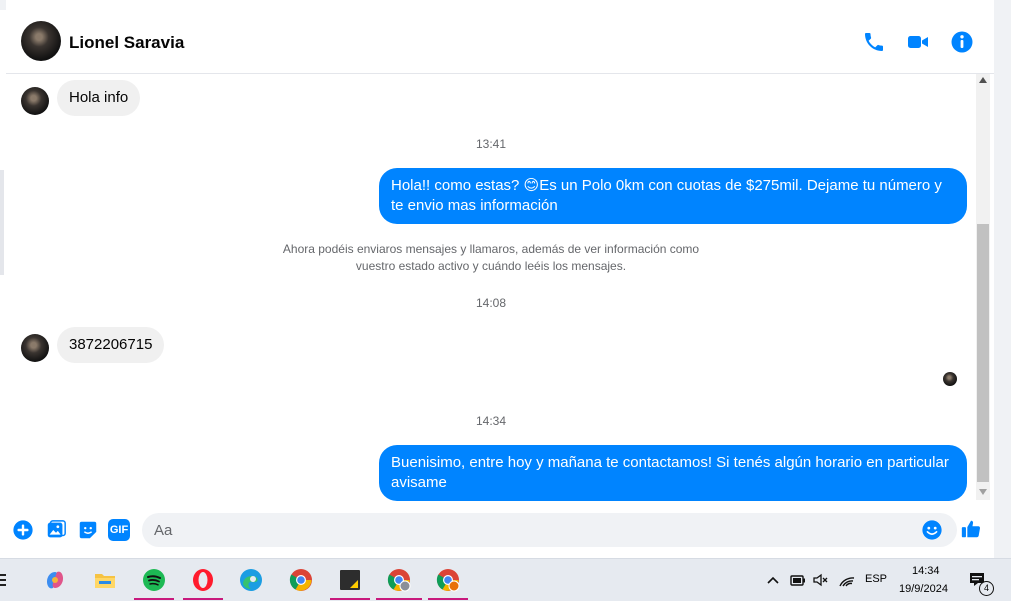 The image size is (1011, 601). What do you see at coordinates (448, 580) in the screenshot?
I see `chrome-profile-2-icon` at bounding box center [448, 580].